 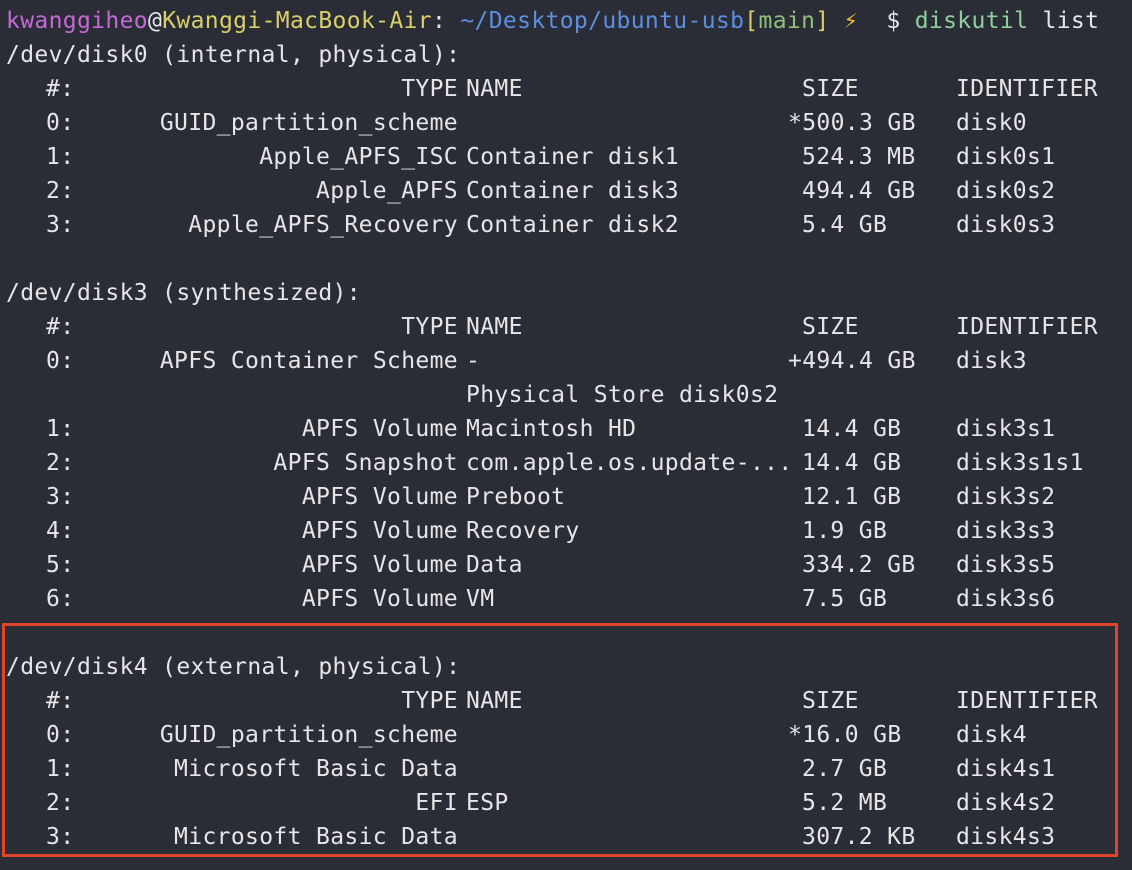 I want to click on partition-identifier: disk4s3, so click(x=1006, y=837).